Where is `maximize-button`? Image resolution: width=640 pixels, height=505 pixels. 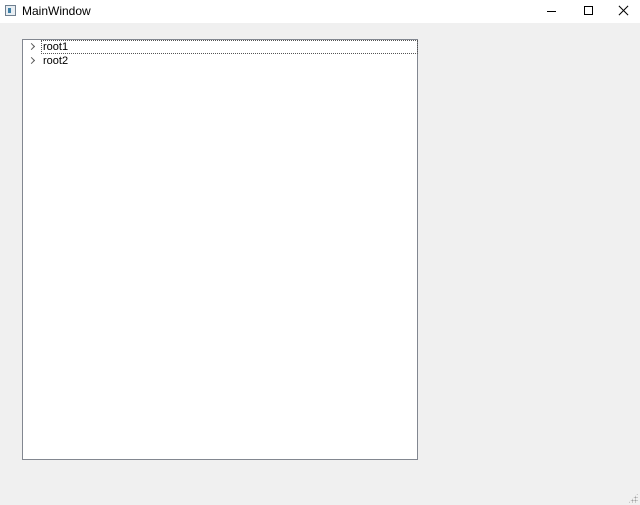 maximize-button is located at coordinates (588, 11).